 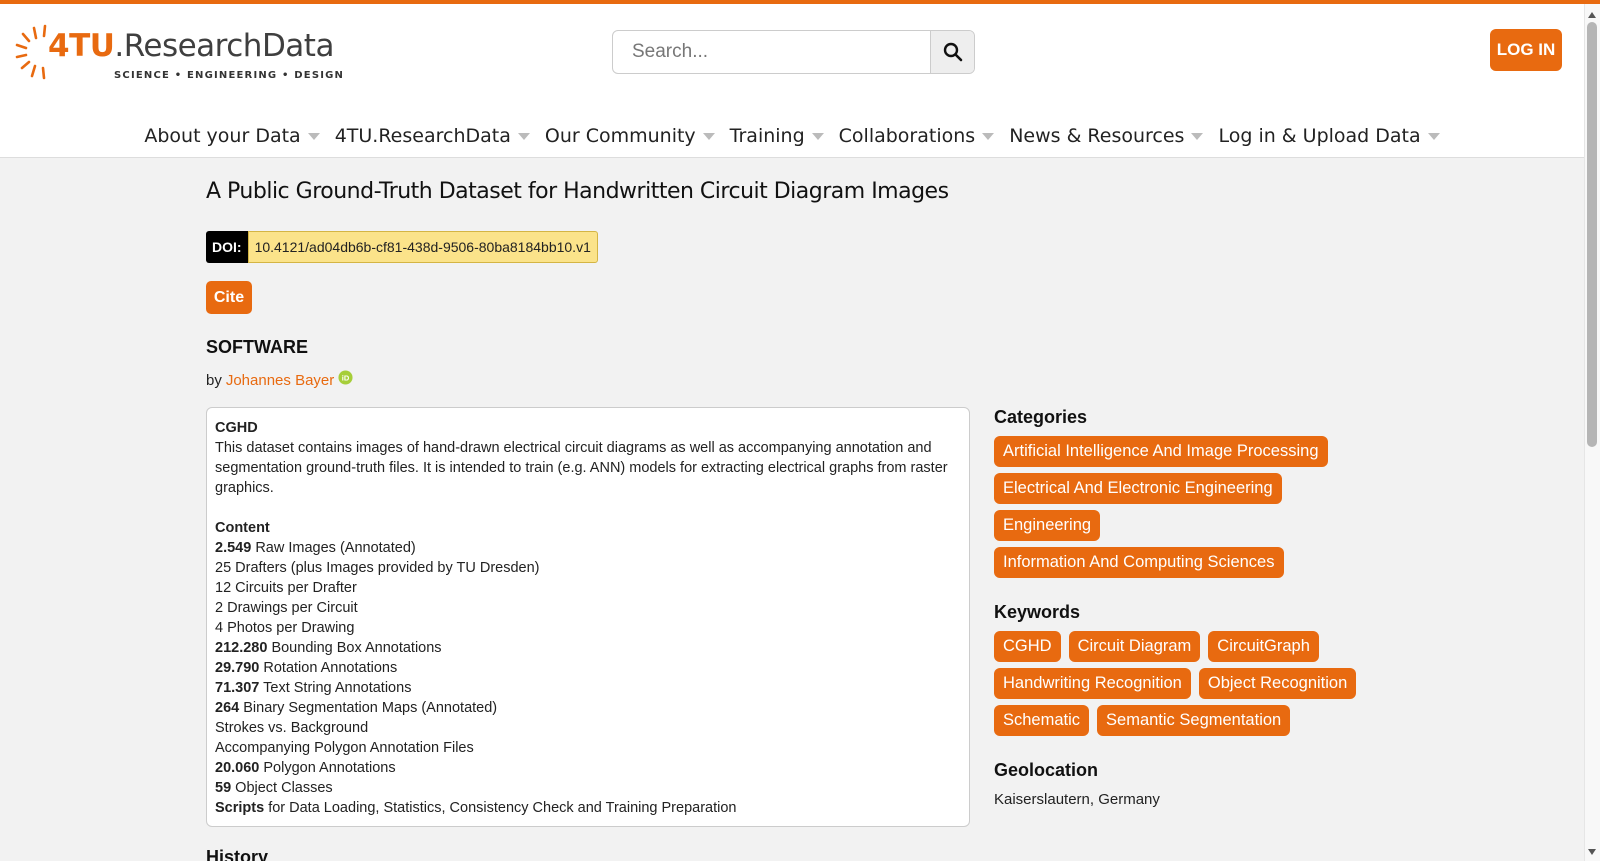 What do you see at coordinates (1077, 799) in the screenshot?
I see `geolocation-value: Kaiserslautern, Germany` at bounding box center [1077, 799].